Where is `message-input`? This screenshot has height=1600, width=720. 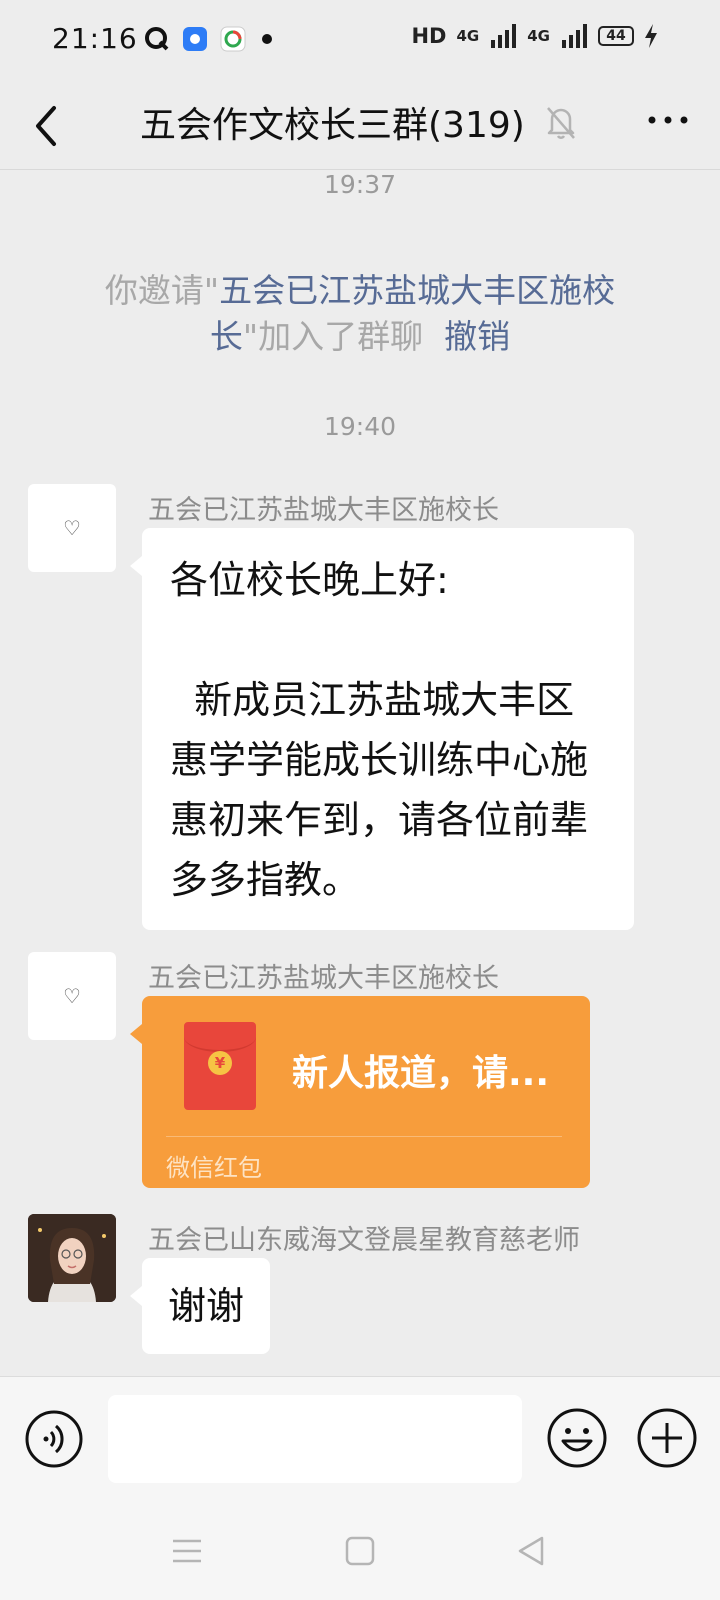
message-input is located at coordinates (315, 1439).